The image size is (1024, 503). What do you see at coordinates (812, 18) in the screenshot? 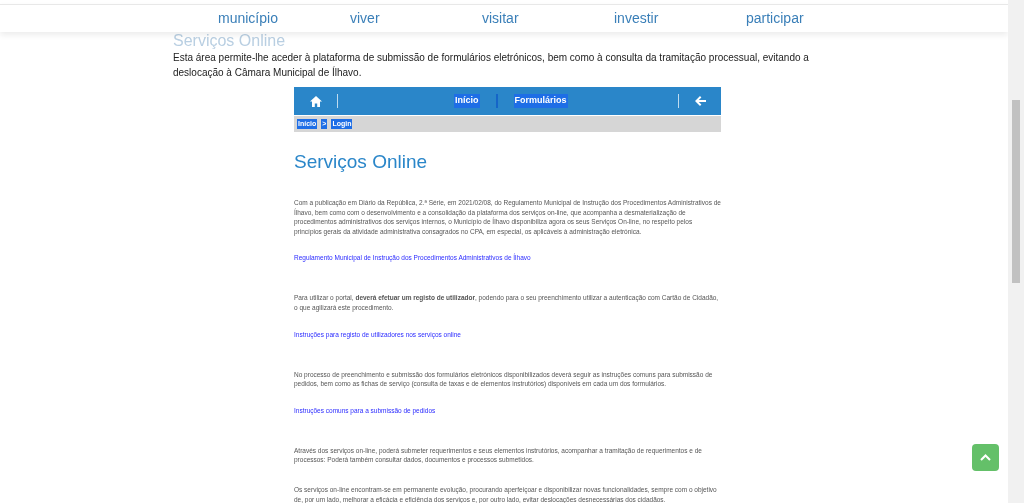
I see `nav-link: participar` at bounding box center [812, 18].